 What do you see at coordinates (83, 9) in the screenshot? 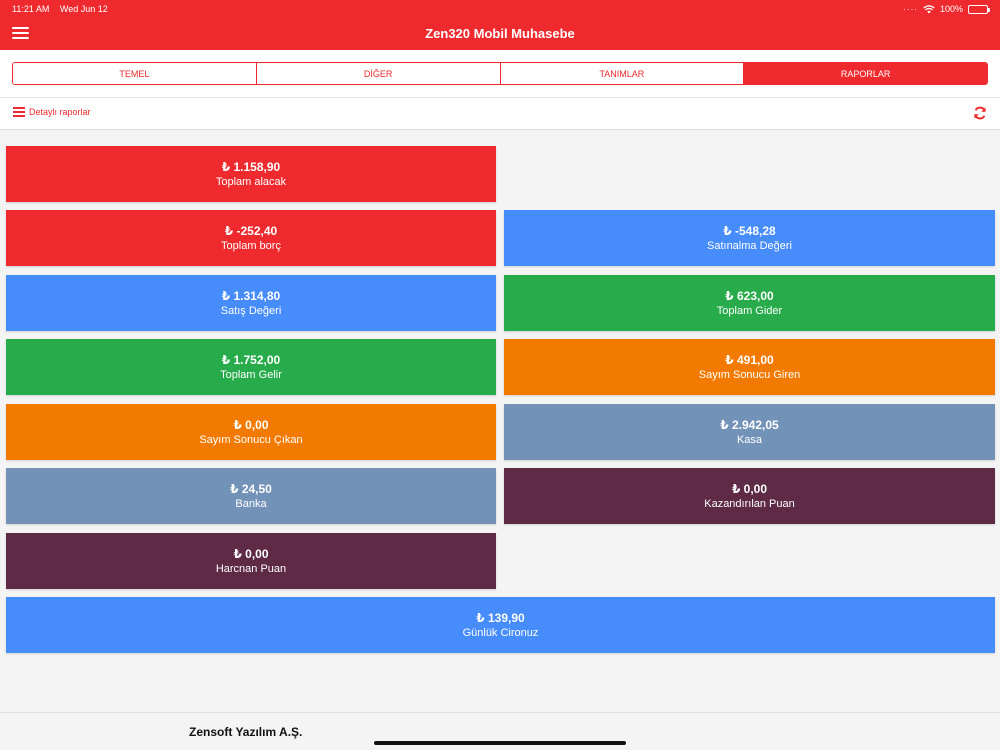
I see `status-date: Wed Jun 12` at bounding box center [83, 9].